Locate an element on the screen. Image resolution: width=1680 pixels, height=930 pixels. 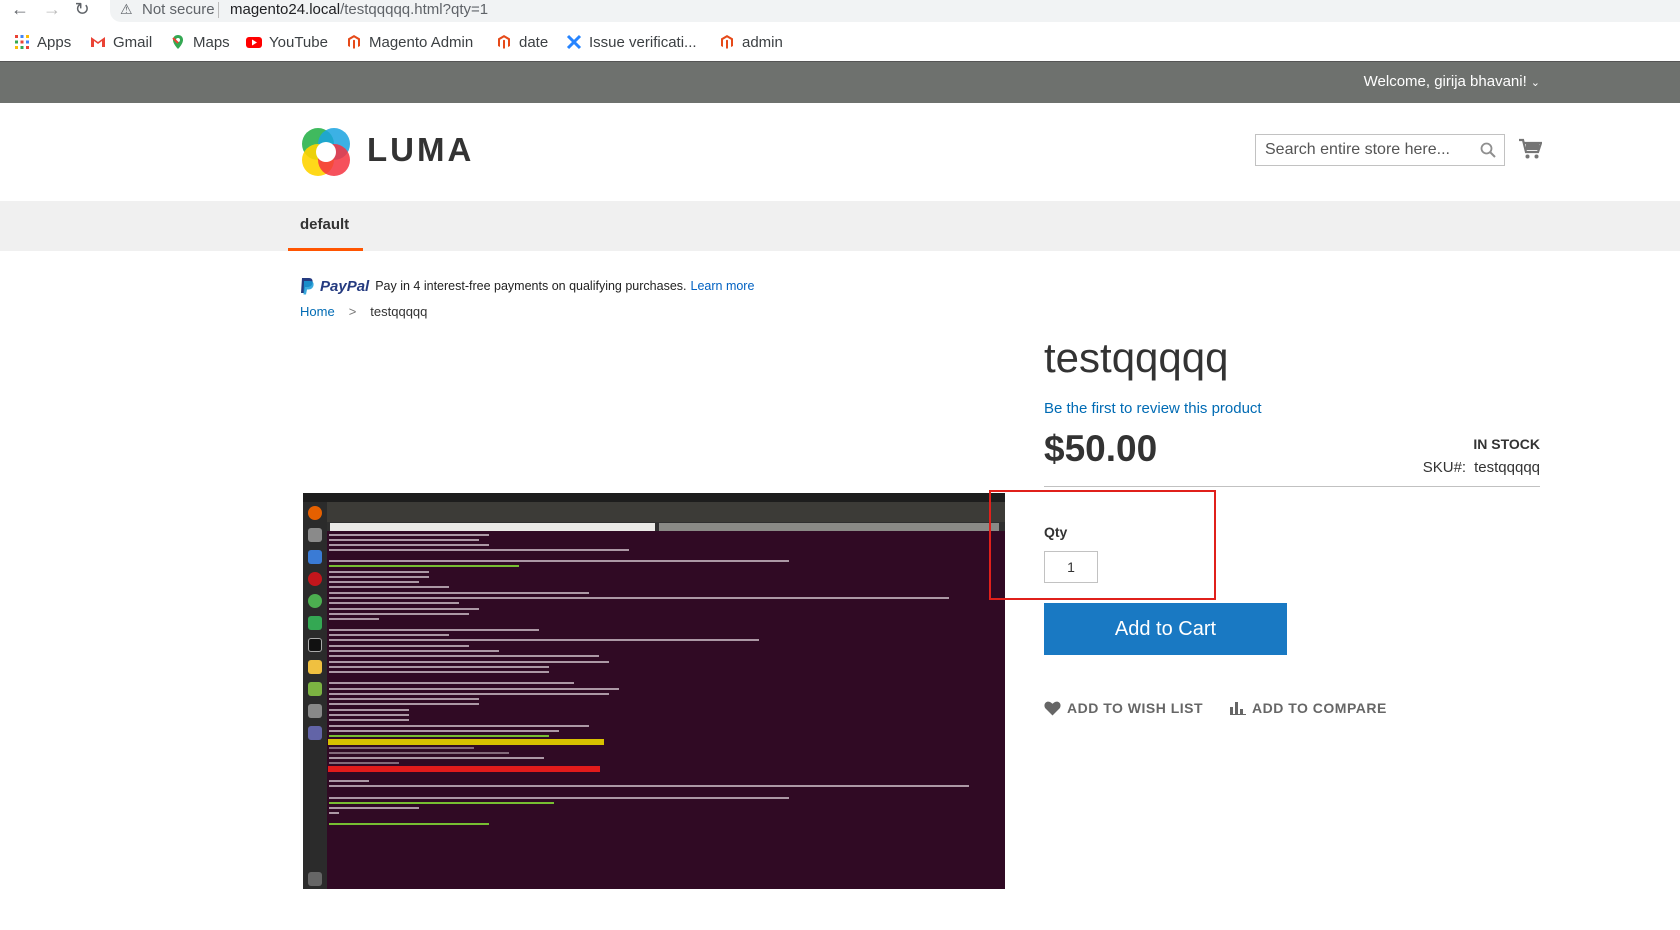
url-host: magento24.local is located at coordinates (285, 9).